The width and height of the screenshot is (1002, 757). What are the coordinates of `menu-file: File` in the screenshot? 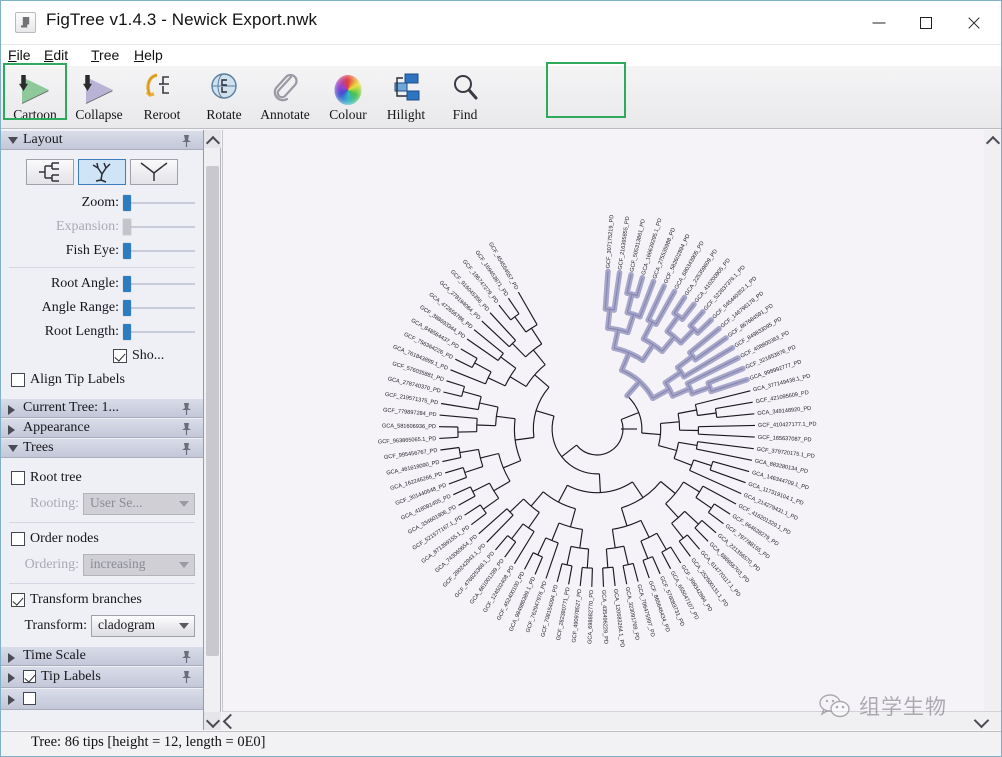 It's located at (19, 55).